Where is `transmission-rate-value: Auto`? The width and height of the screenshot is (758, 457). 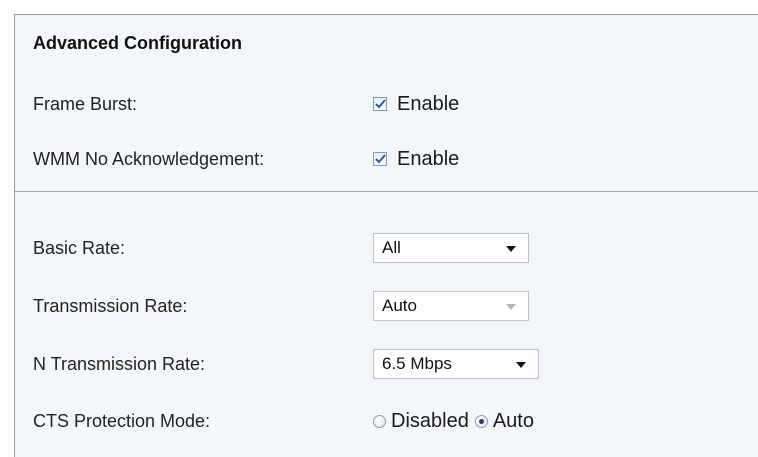 transmission-rate-value: Auto is located at coordinates (399, 305).